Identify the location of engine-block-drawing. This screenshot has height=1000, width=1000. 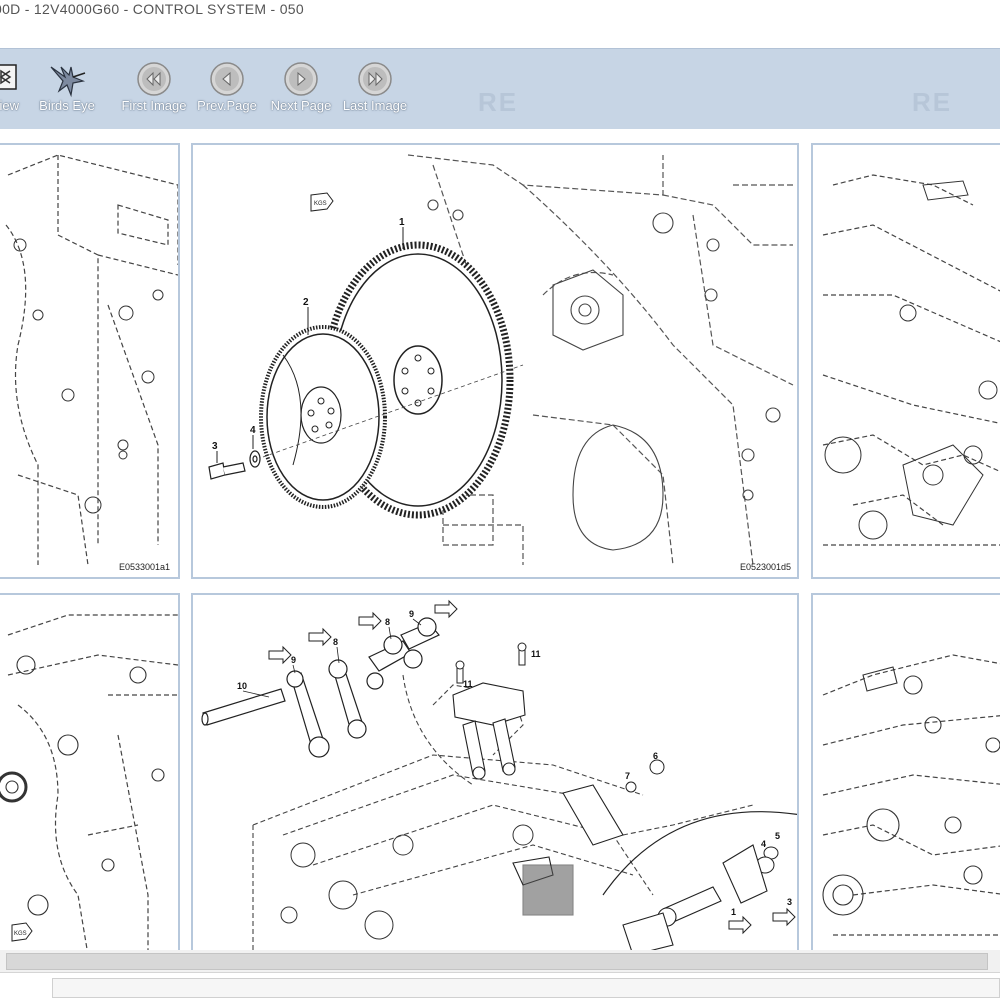
(91, 360).